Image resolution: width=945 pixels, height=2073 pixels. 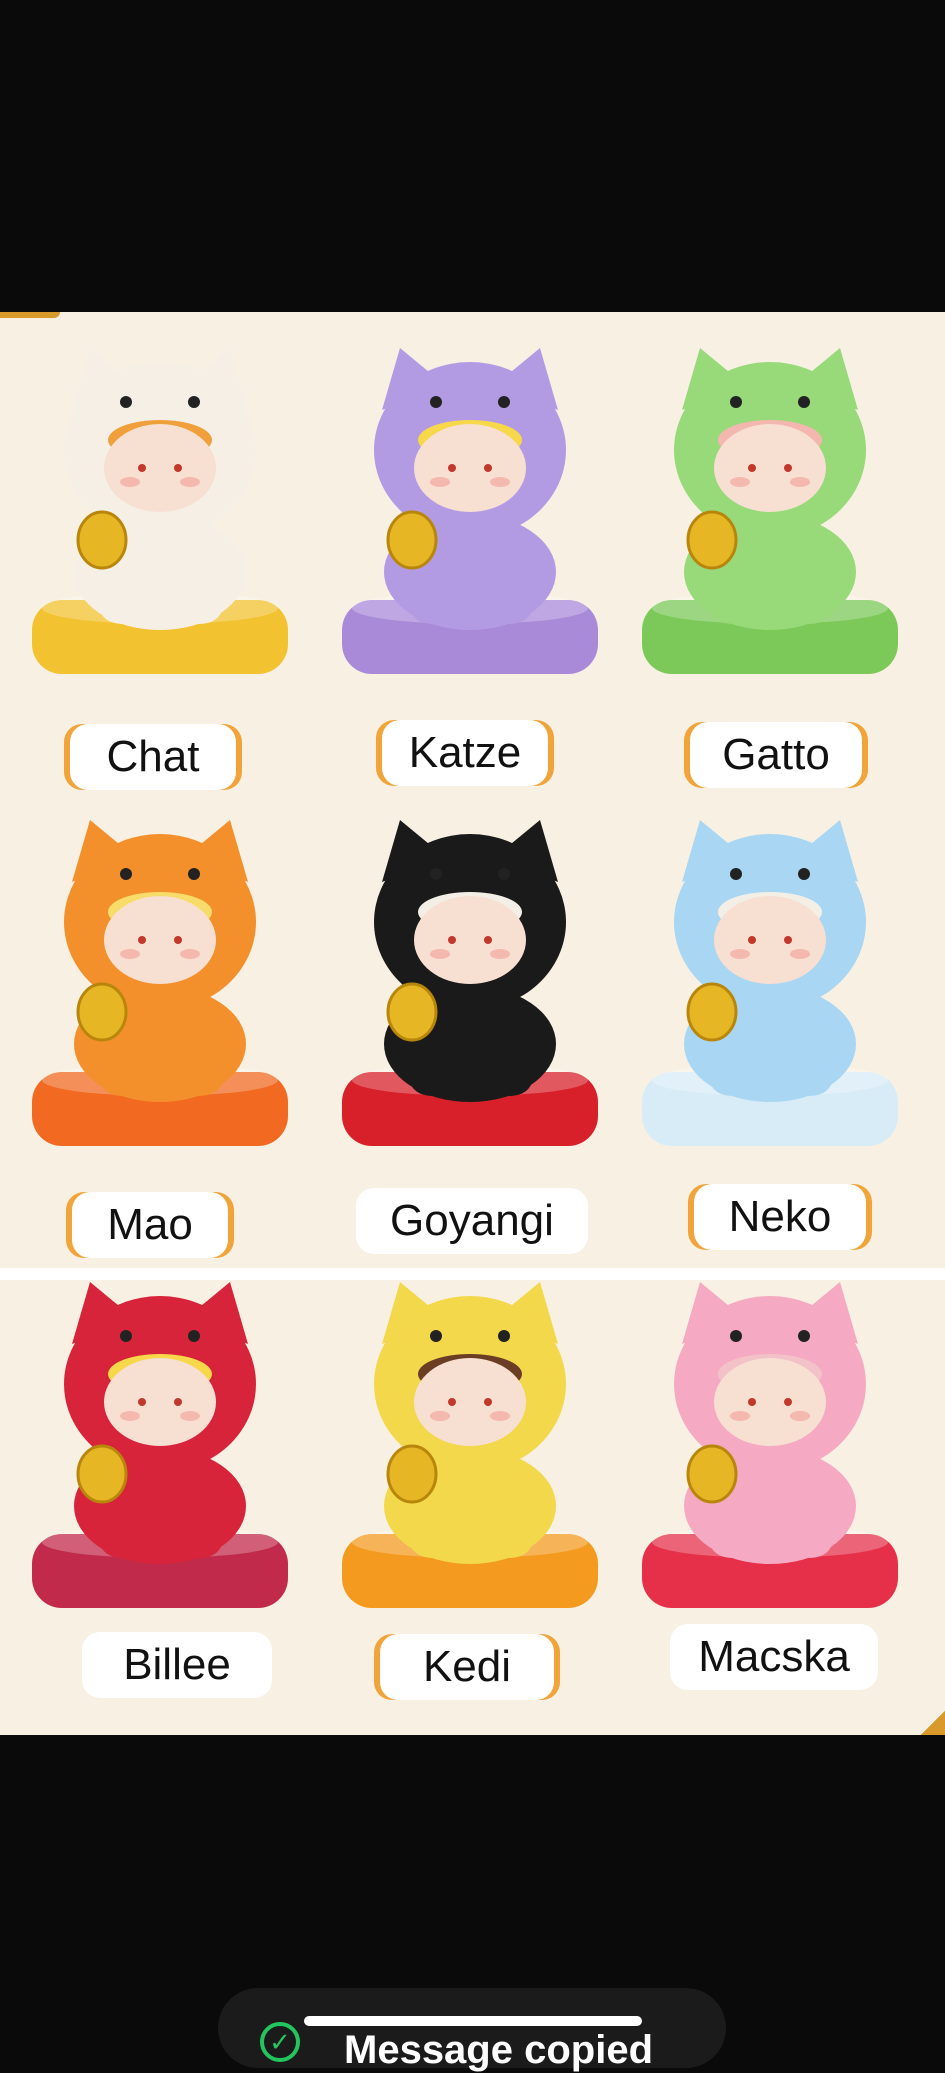 I want to click on toast-notification: ✓ Message copied, so click(x=472, y=2030).